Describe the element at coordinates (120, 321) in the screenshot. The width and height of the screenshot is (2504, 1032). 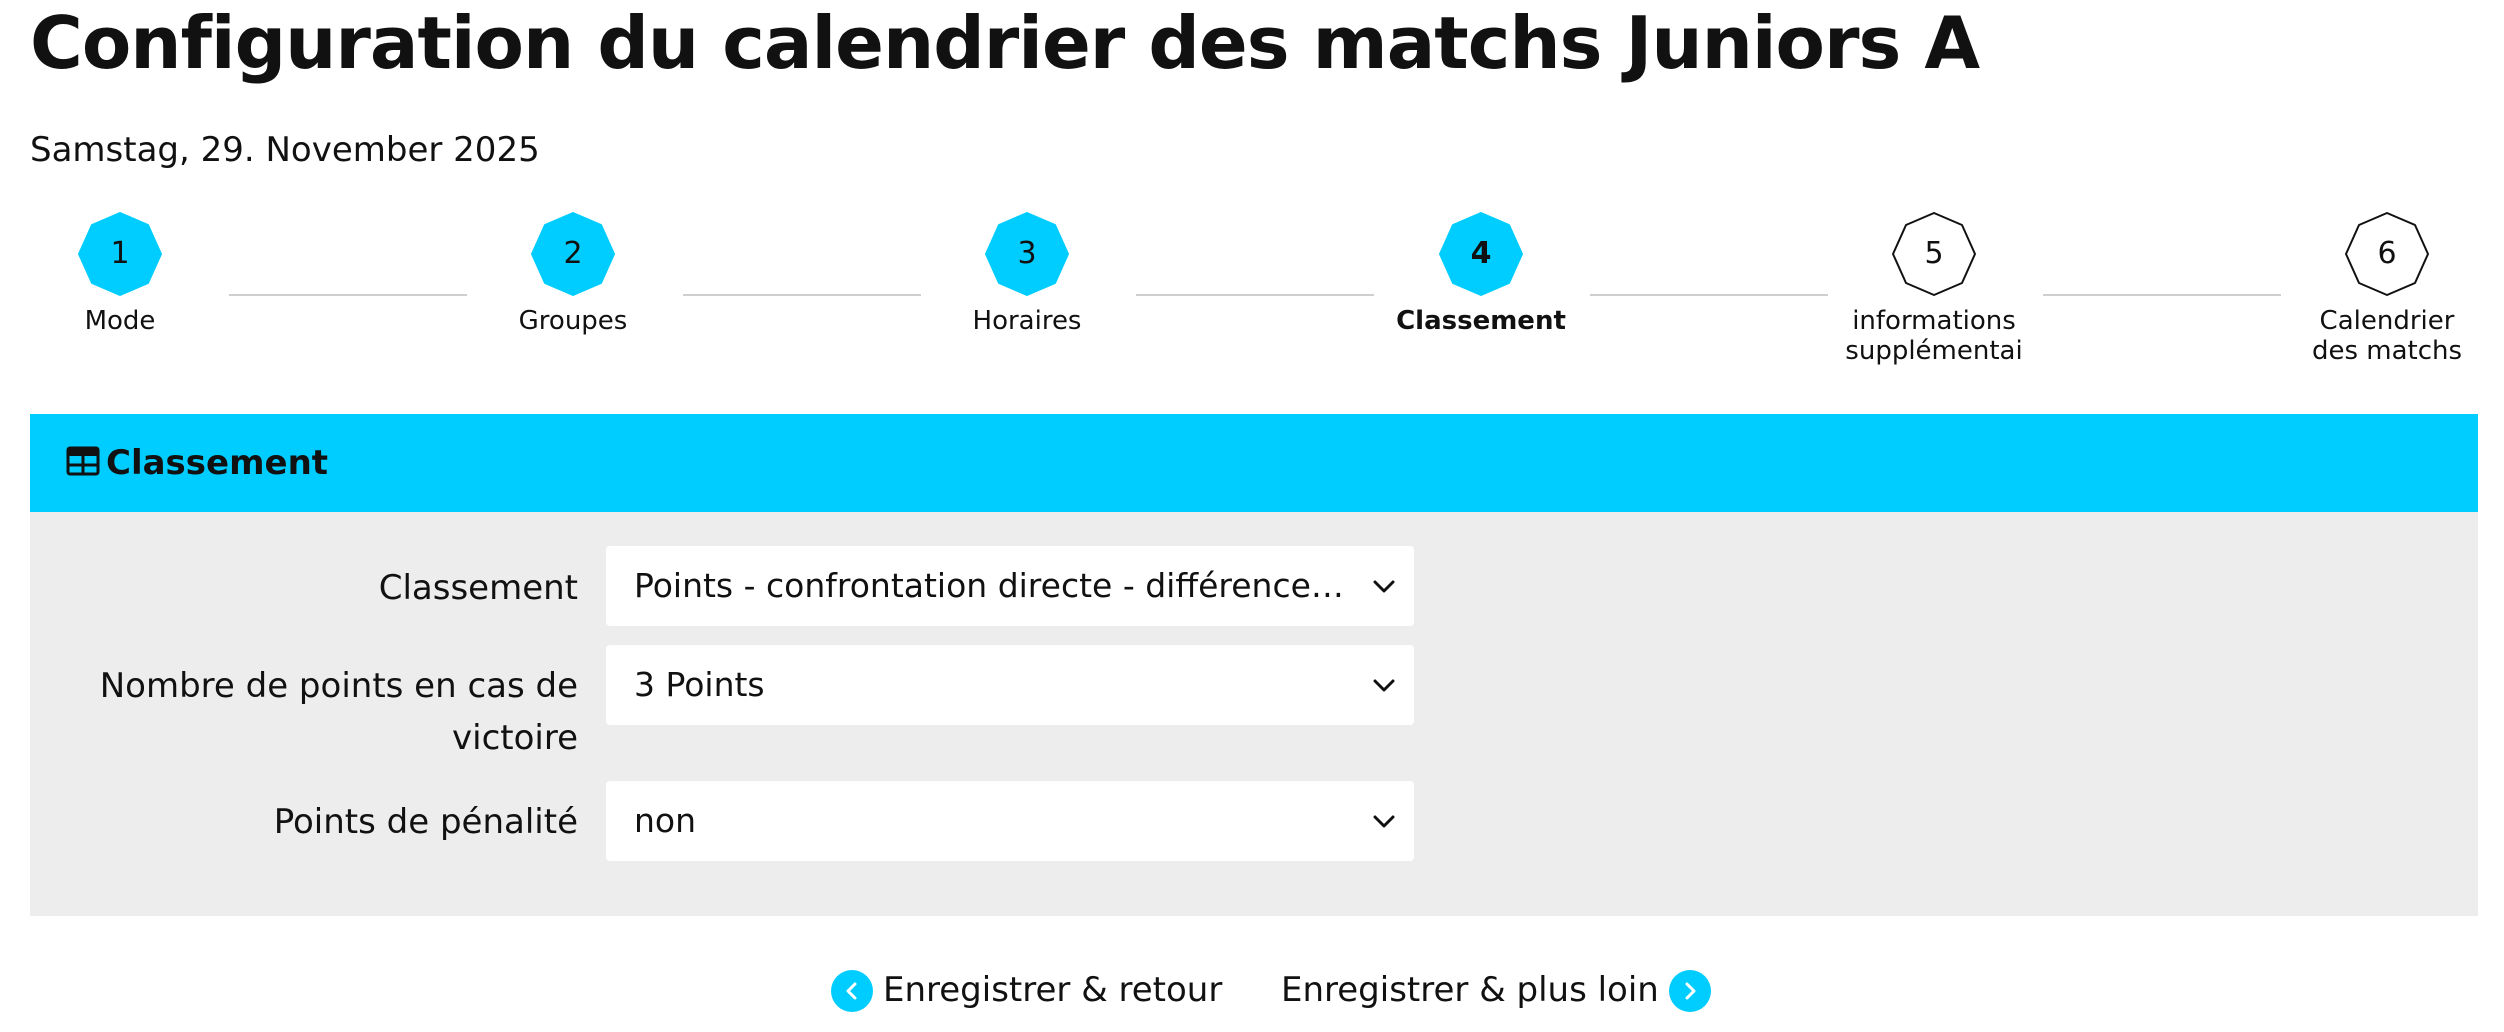
I see `step-label: Mode` at that location.